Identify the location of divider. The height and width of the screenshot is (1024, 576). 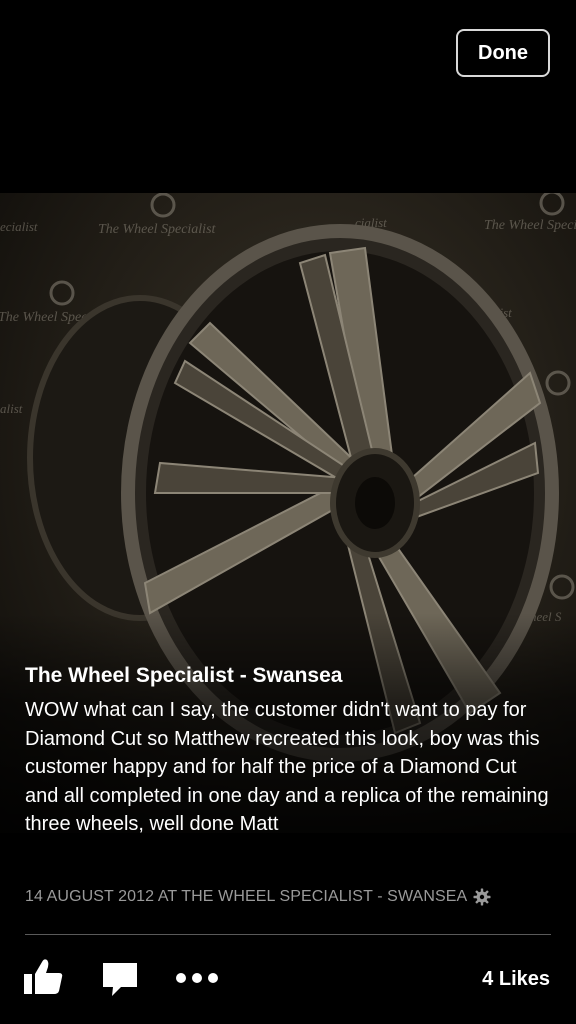
(288, 934).